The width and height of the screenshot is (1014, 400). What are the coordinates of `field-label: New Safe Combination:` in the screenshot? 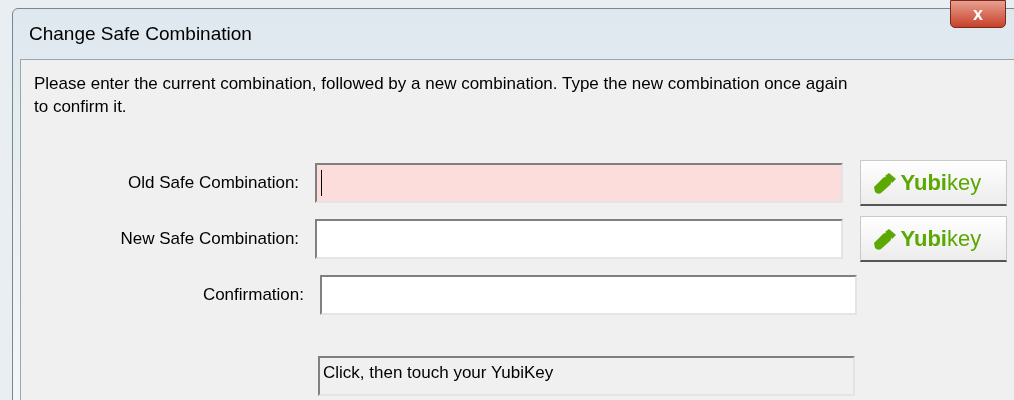 It's located at (209, 239).